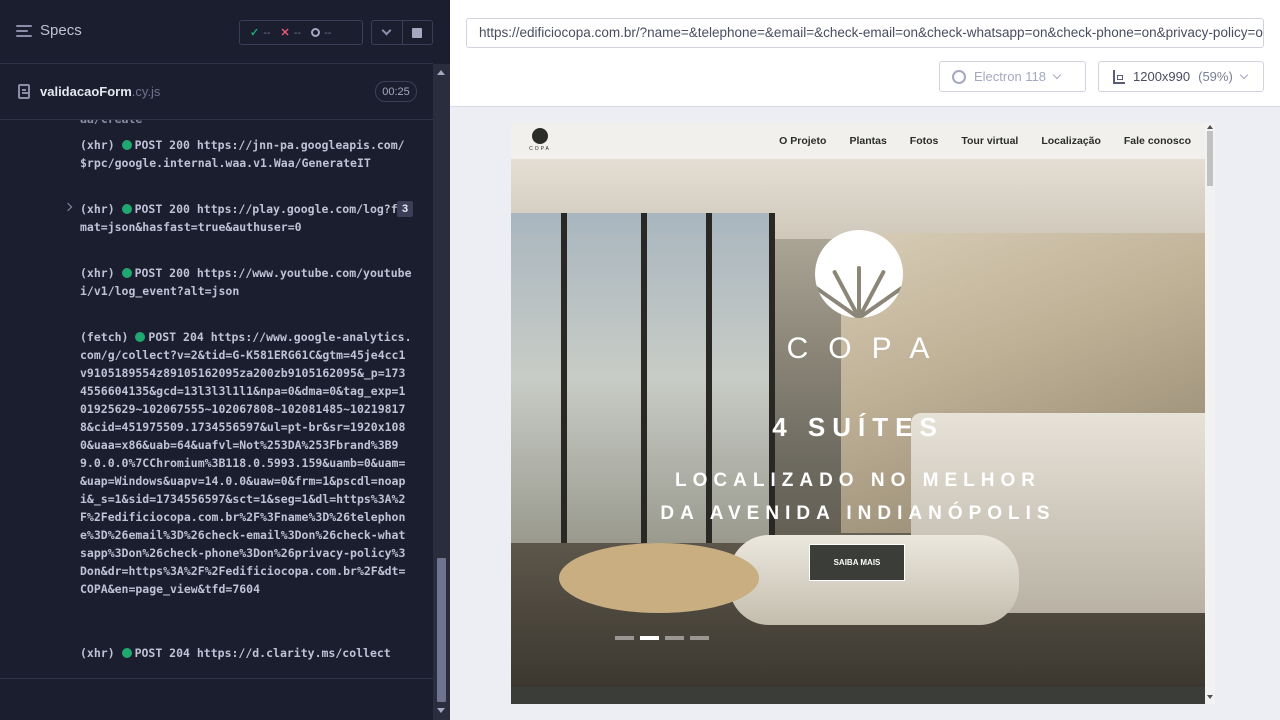 The height and width of the screenshot is (720, 1280). What do you see at coordinates (441, 392) in the screenshot?
I see `log-scrollbar` at bounding box center [441, 392].